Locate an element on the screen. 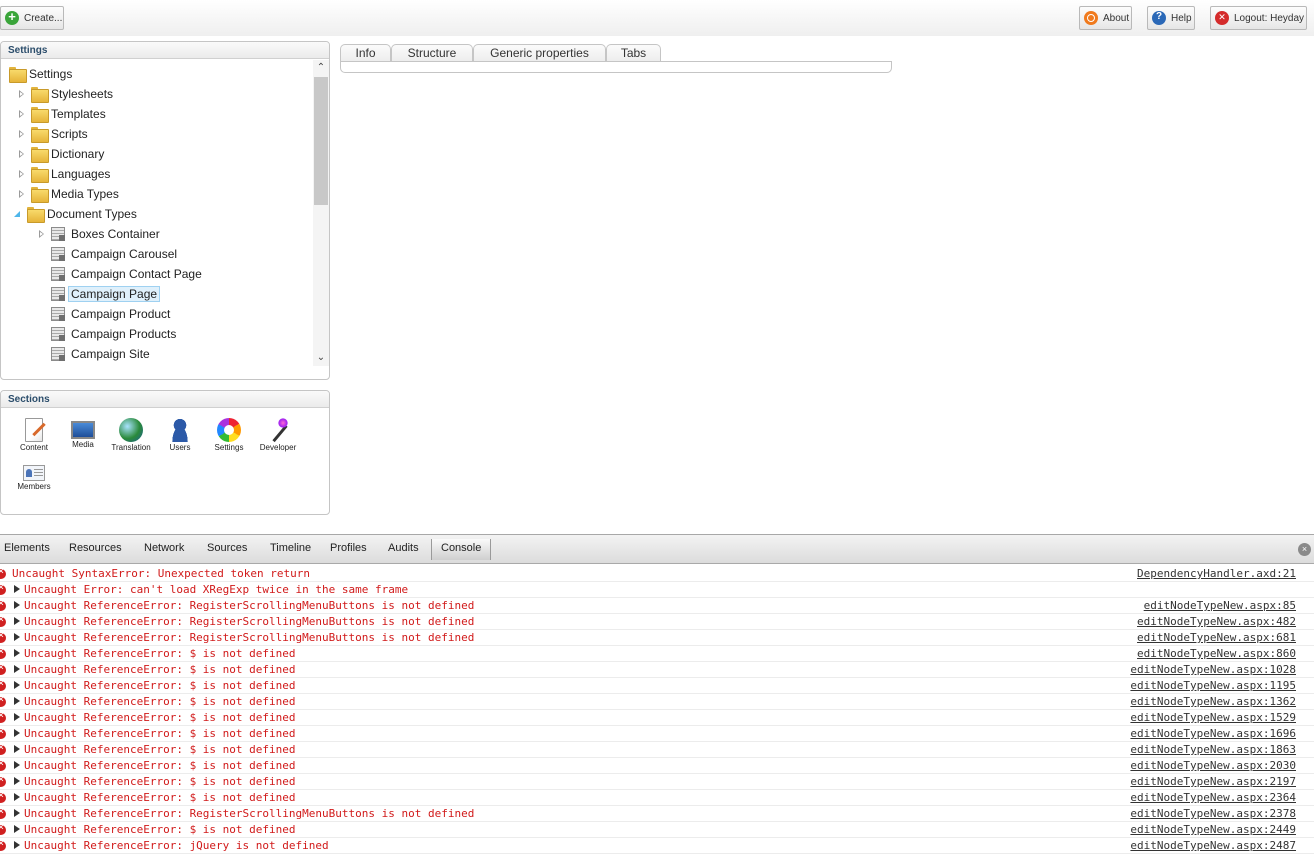 The image size is (1314, 867). tree-item: Stylesheets is located at coordinates (65, 94).